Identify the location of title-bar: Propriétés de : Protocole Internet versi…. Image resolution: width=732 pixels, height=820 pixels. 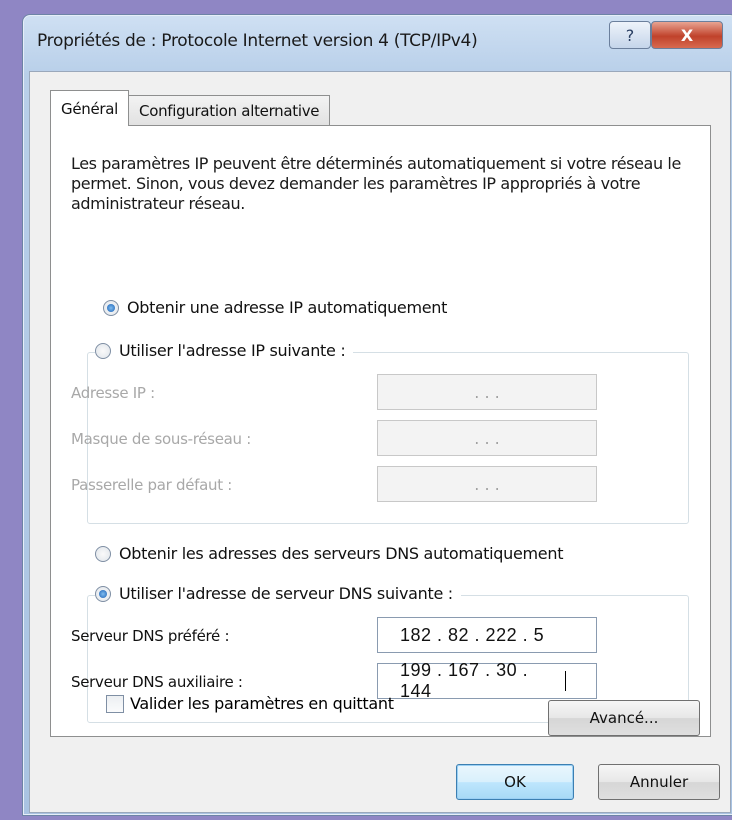
(377, 43).